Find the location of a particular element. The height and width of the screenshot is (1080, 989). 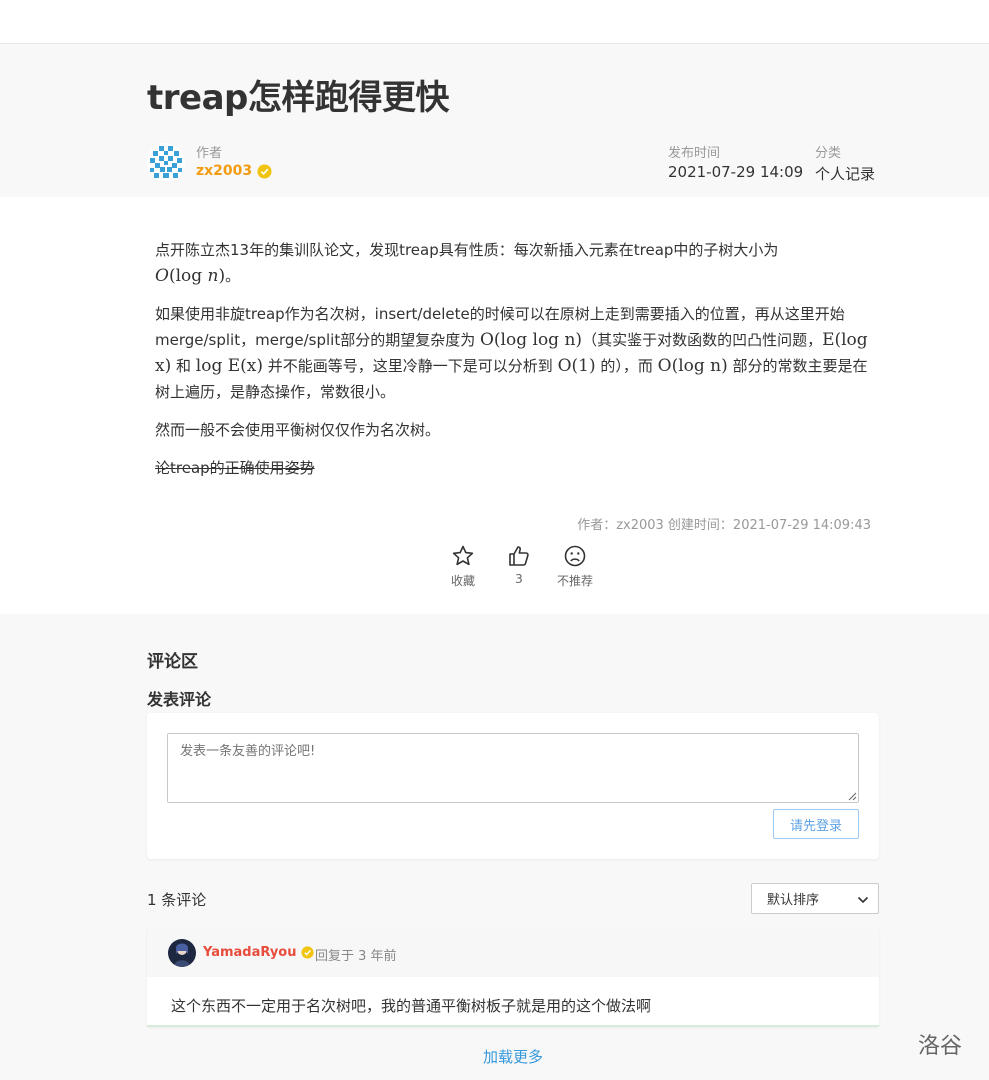

author-avatar is located at coordinates (166, 162).